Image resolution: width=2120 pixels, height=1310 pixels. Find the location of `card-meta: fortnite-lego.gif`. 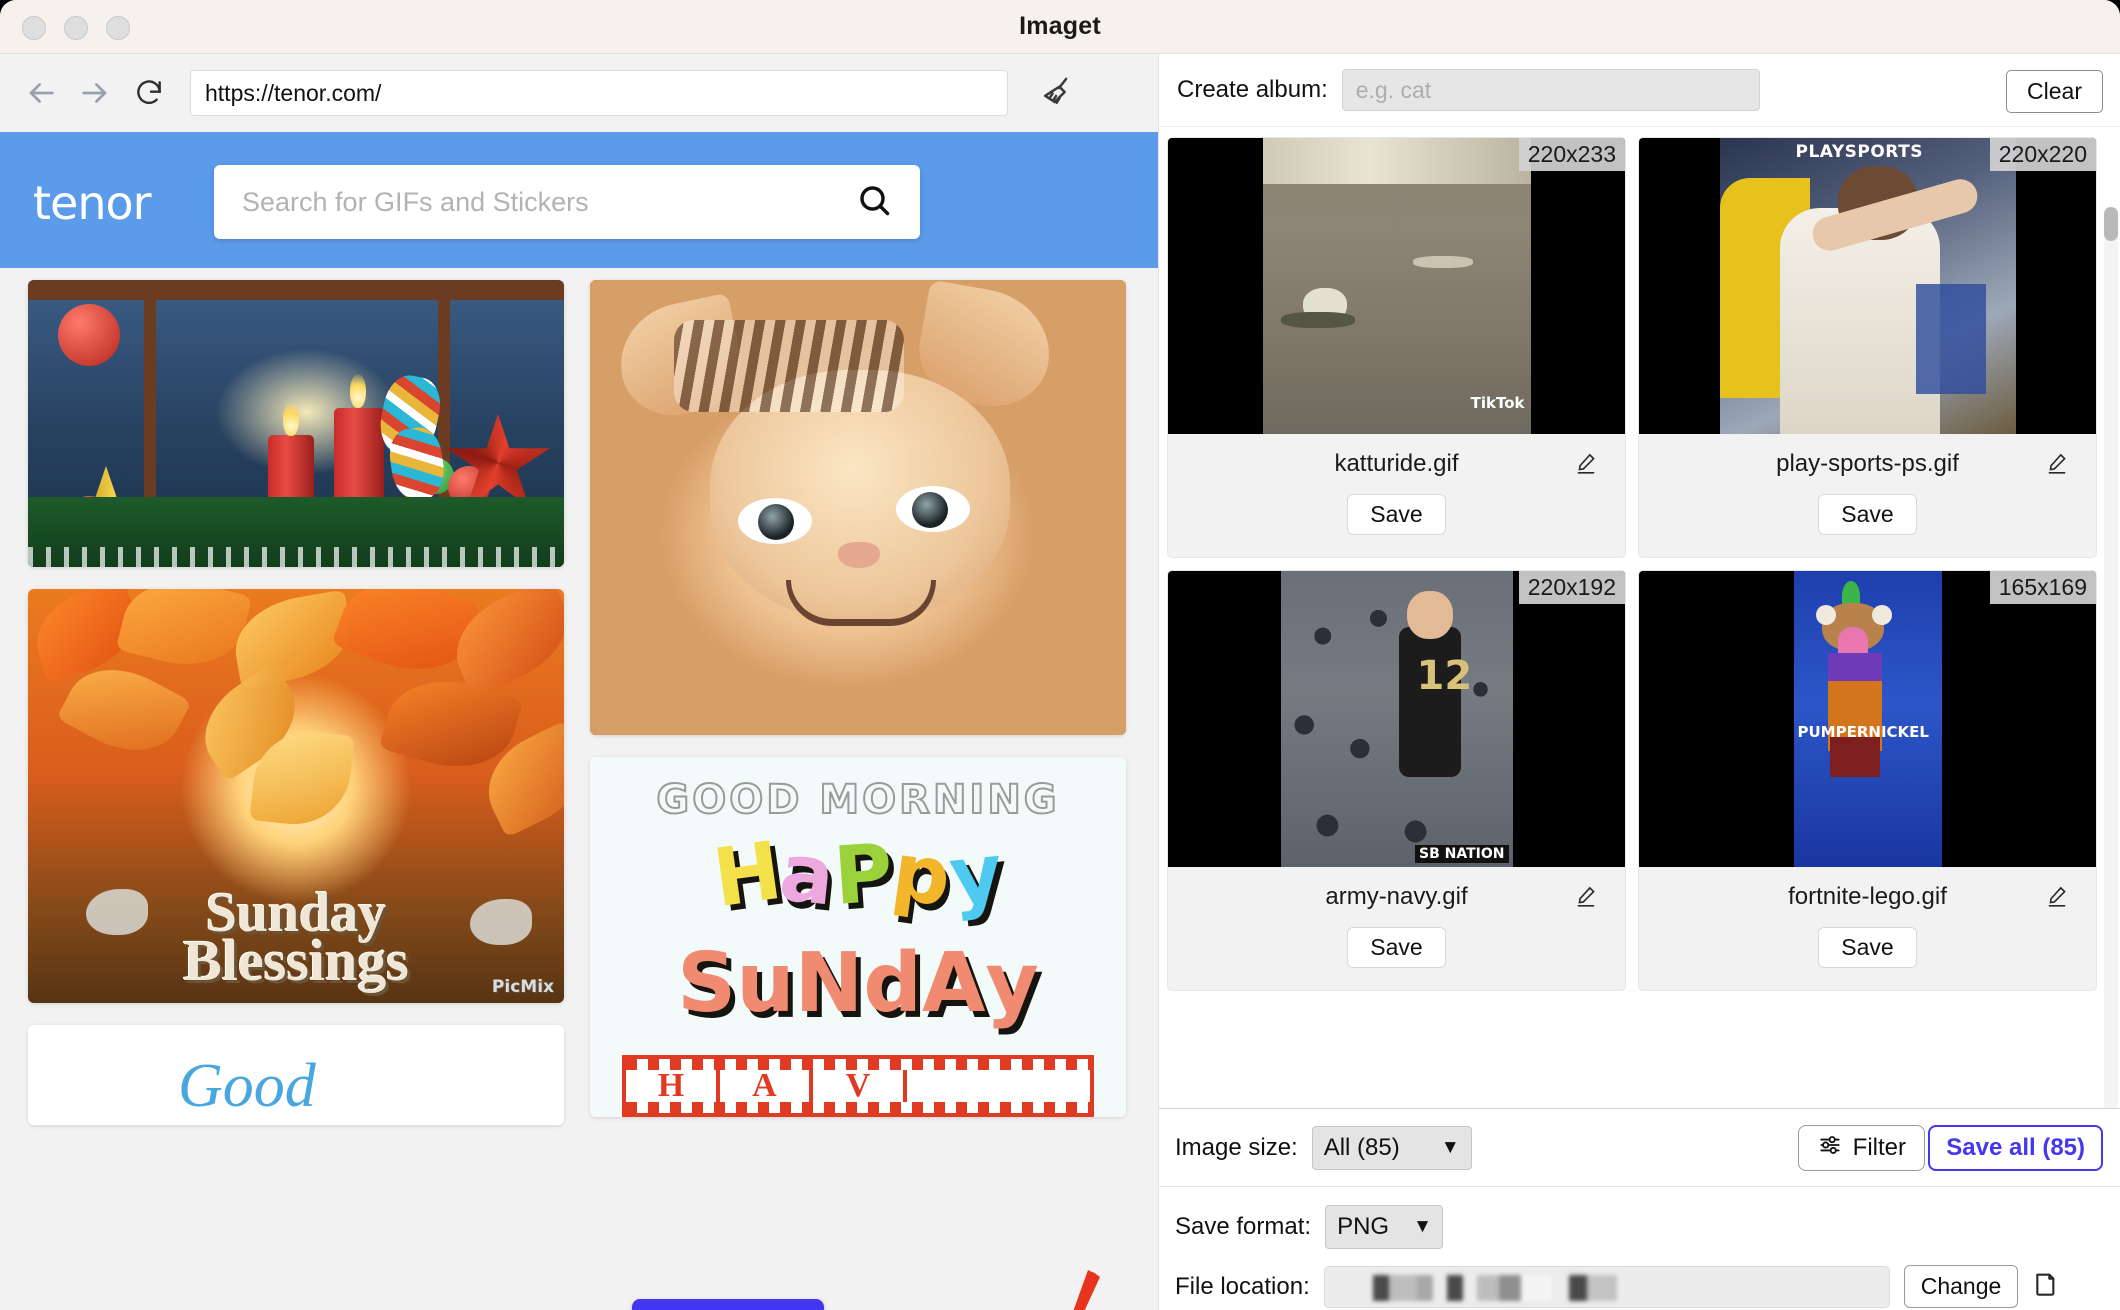

card-meta: fortnite-lego.gif is located at coordinates (1867, 897).